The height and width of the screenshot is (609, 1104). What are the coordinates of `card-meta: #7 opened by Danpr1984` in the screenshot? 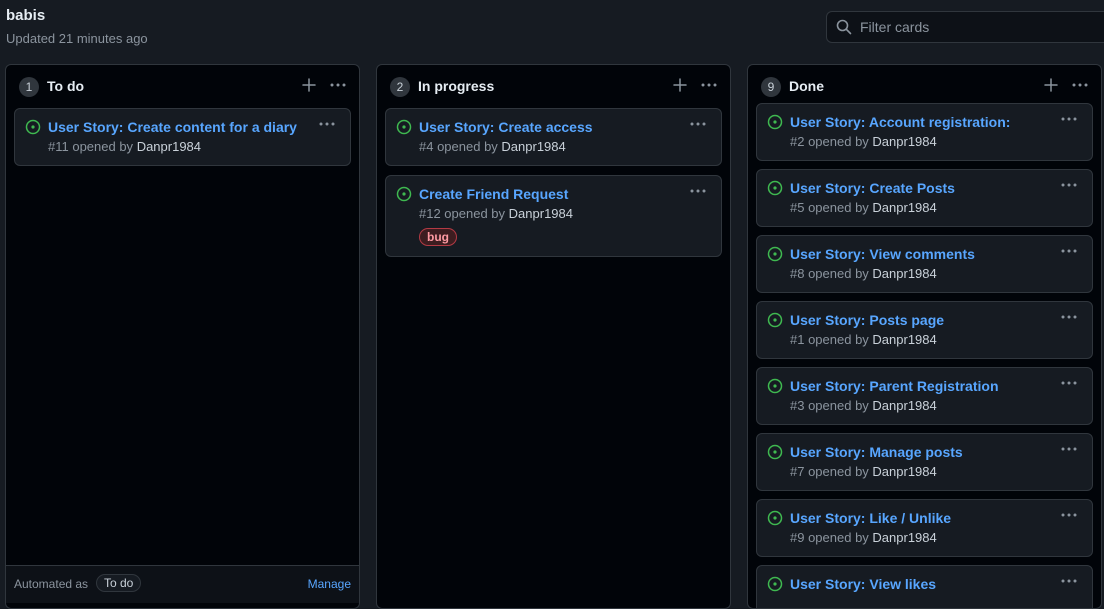 It's located at (936, 471).